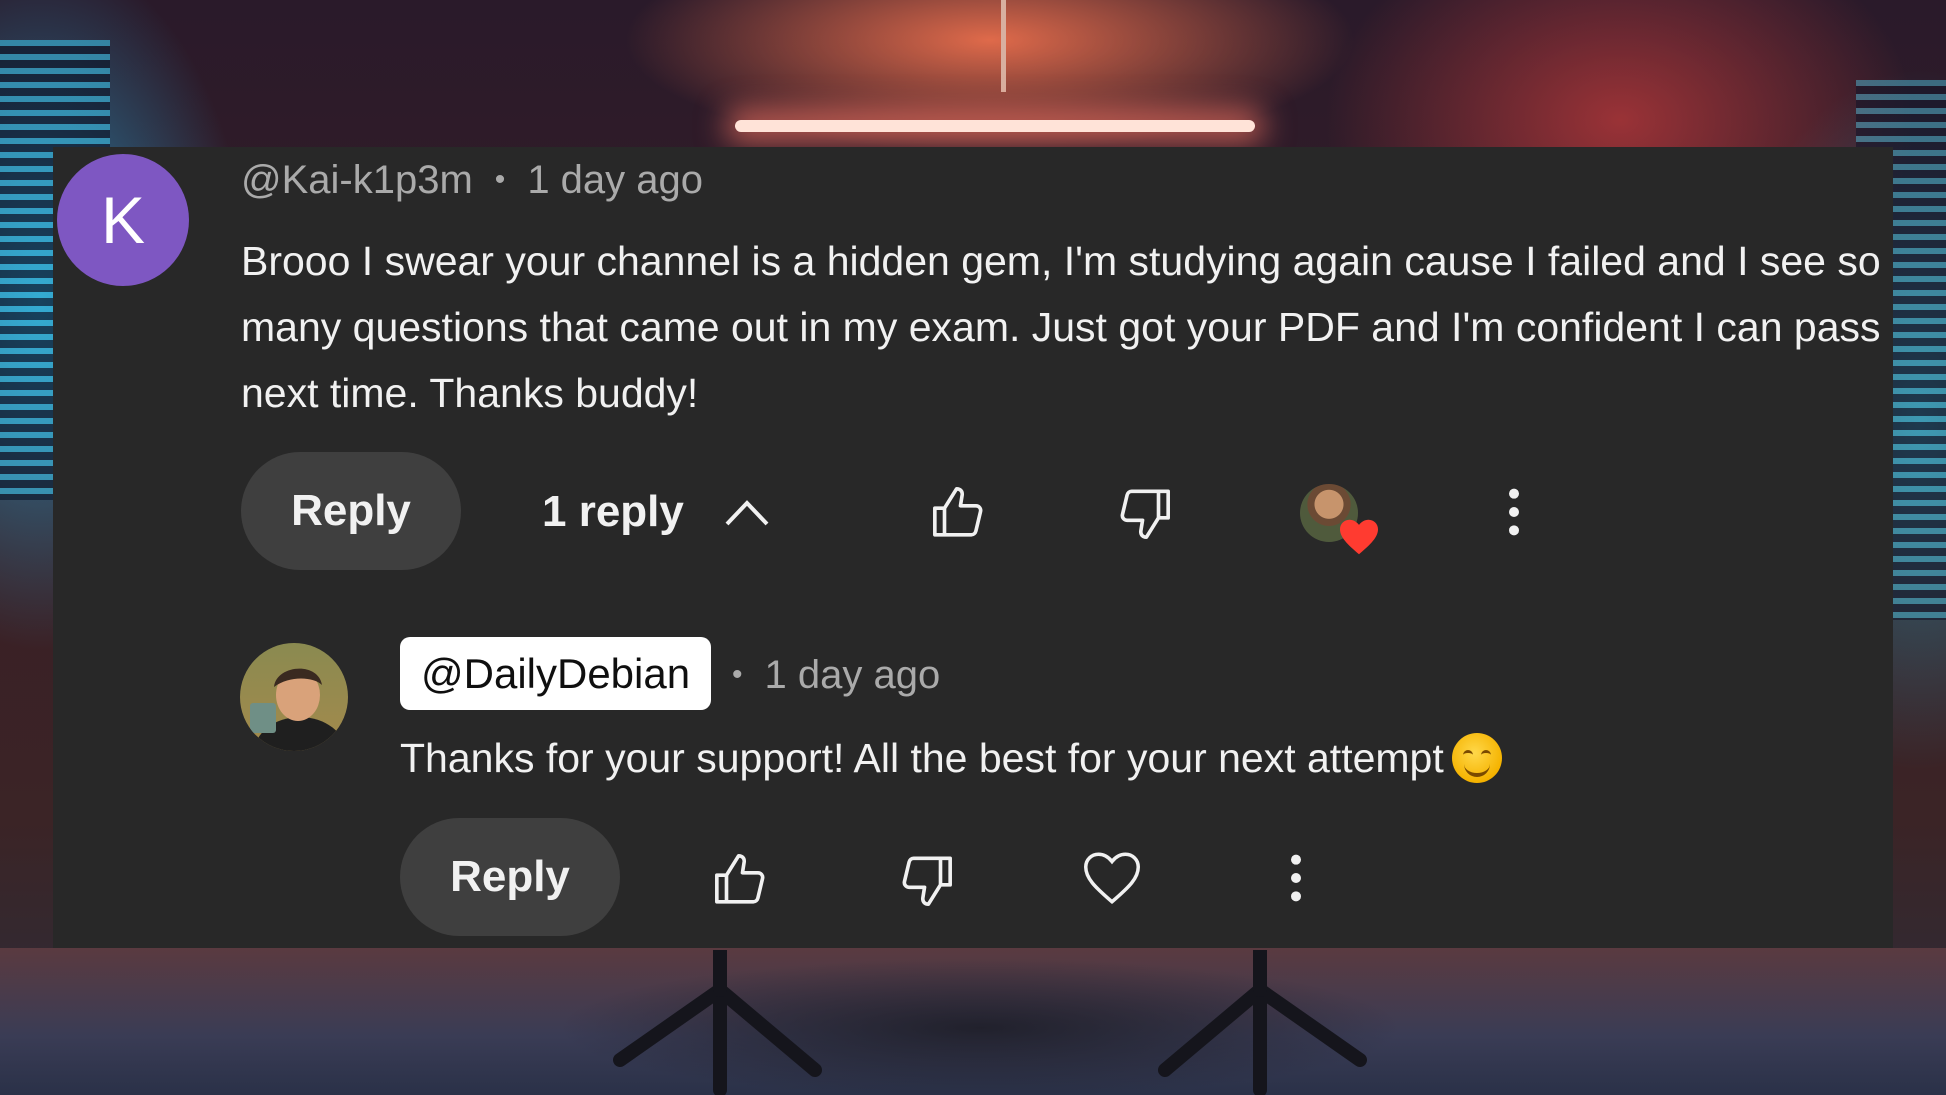 Image resolution: width=1946 pixels, height=1095 pixels. I want to click on reply-button: Reply, so click(351, 511).